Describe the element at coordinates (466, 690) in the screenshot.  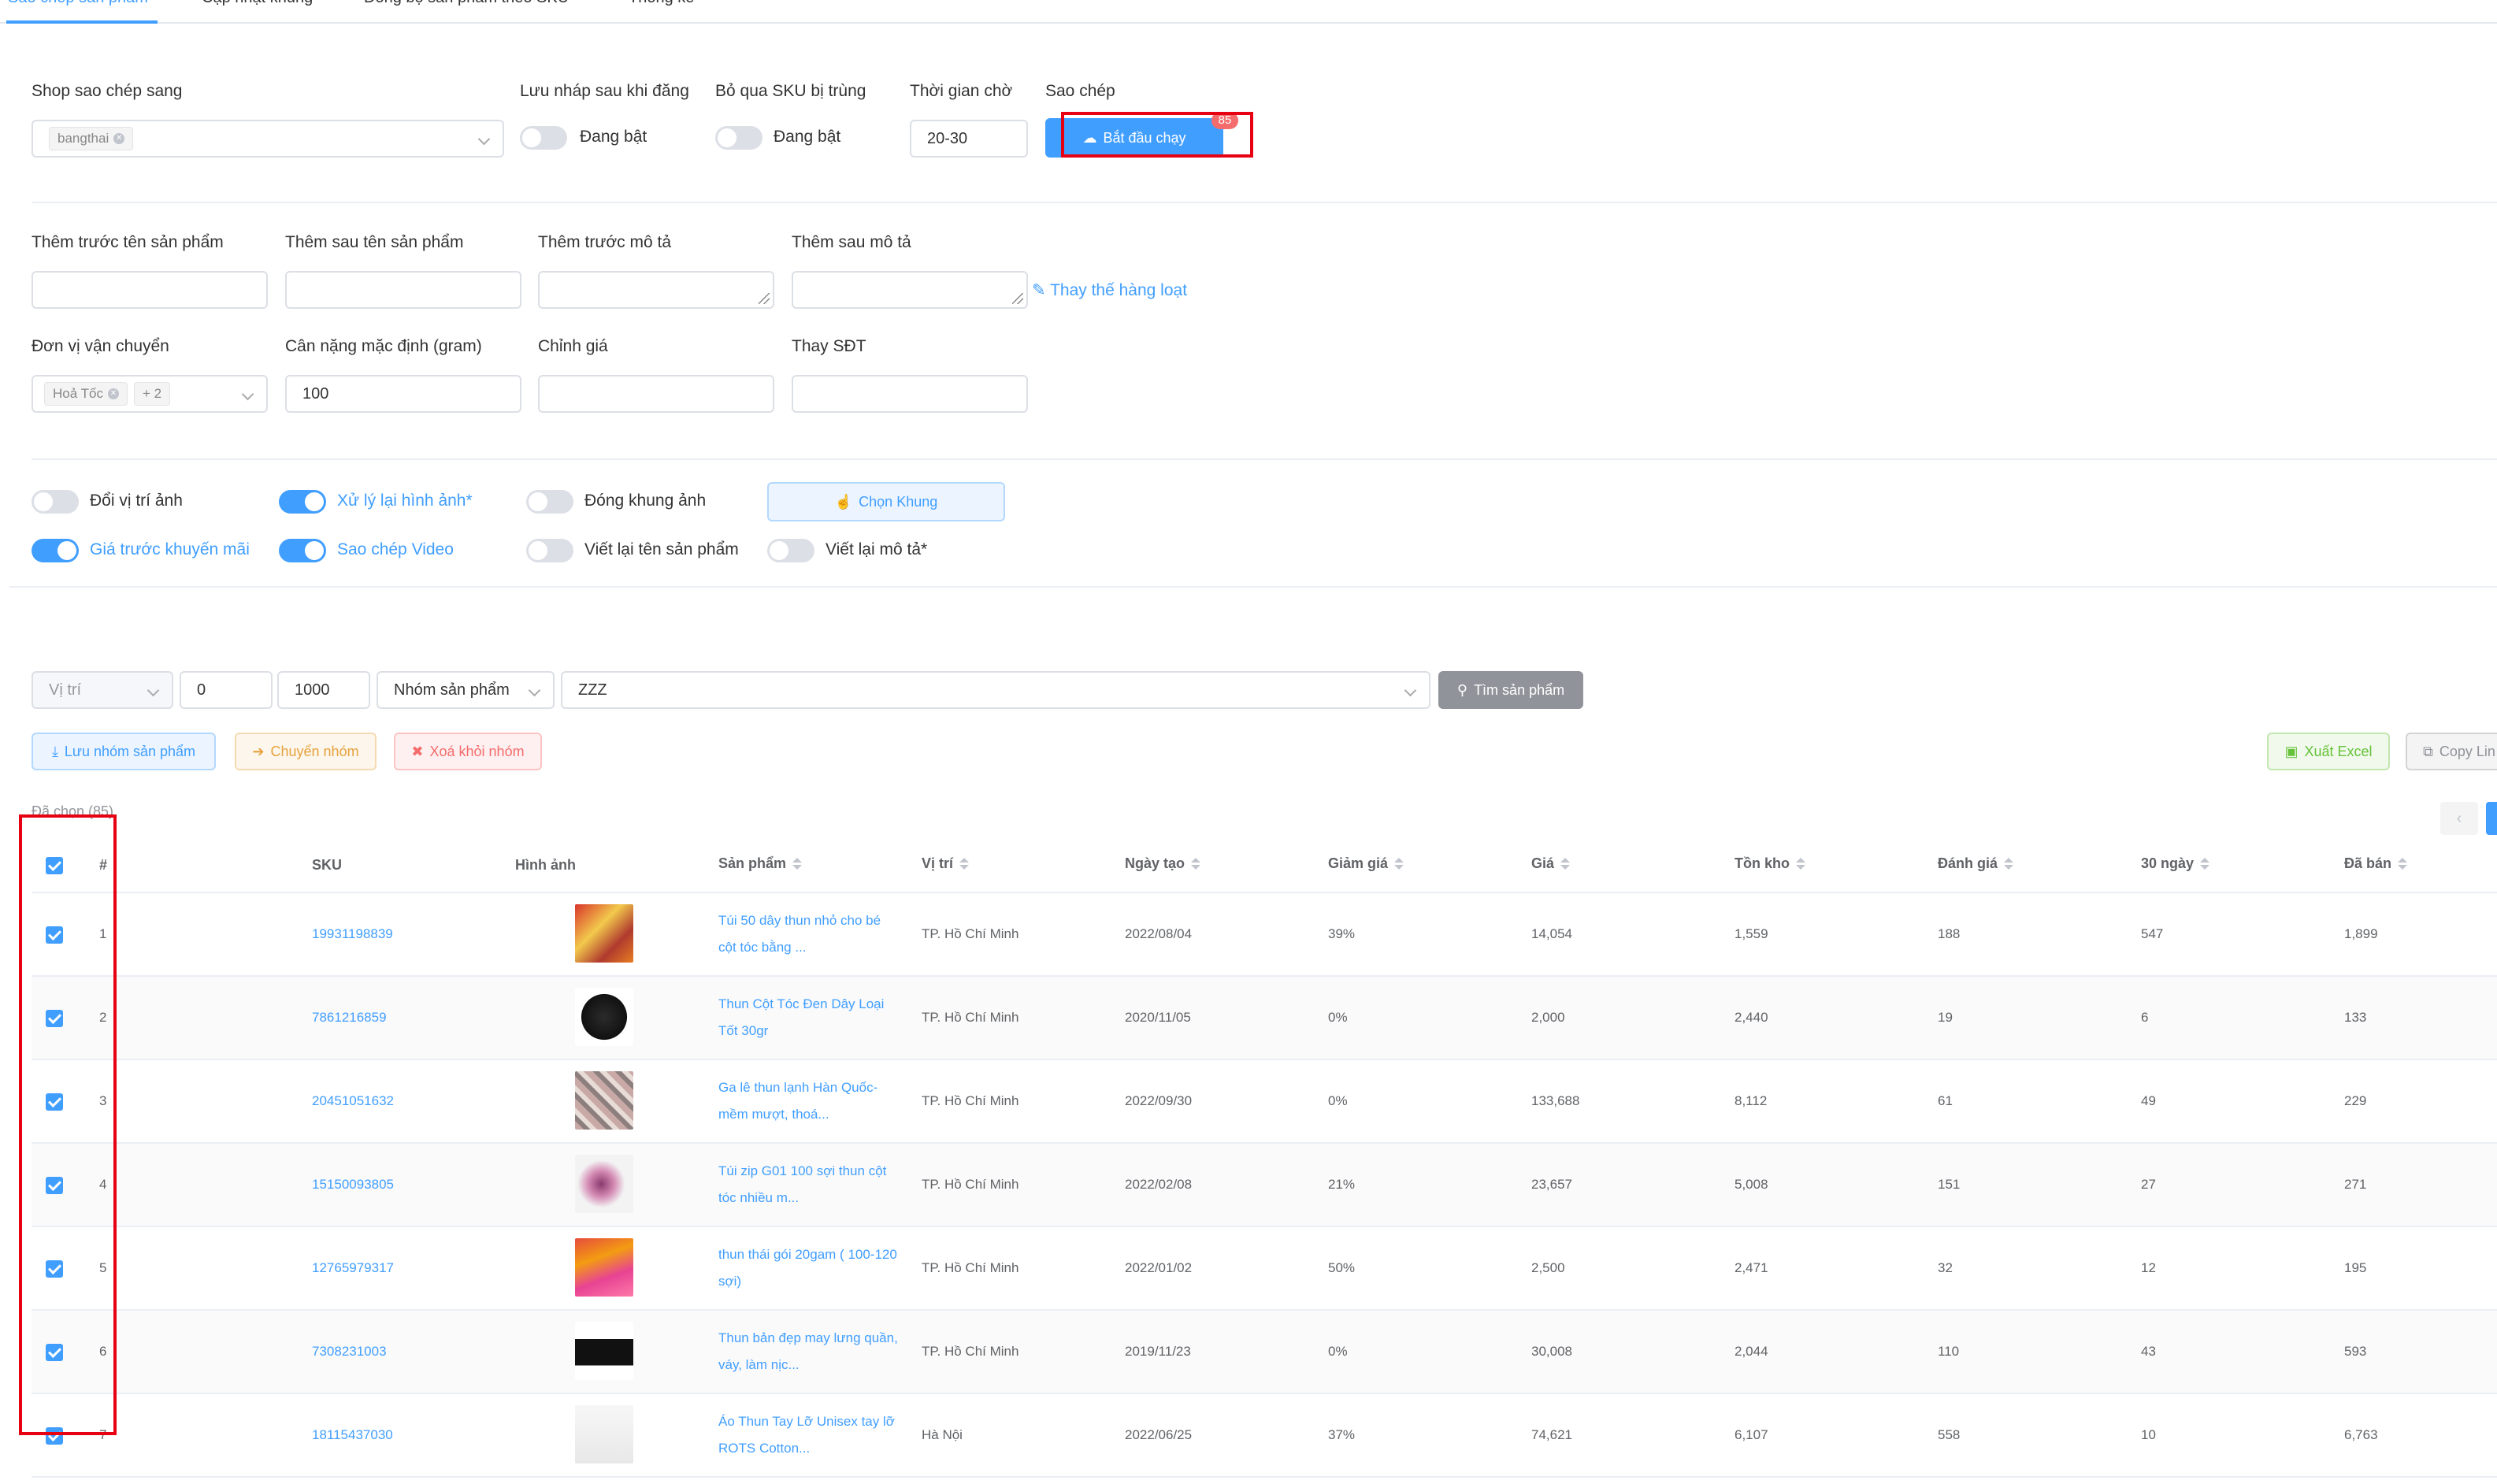
I see `group-select: Nhóm sản phẩm` at that location.